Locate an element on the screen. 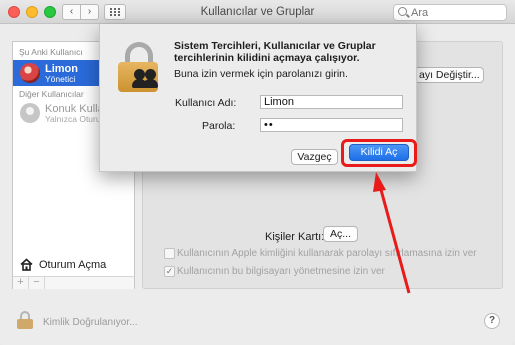  contact-card-label: Kişiler Kartı: is located at coordinates (295, 237).